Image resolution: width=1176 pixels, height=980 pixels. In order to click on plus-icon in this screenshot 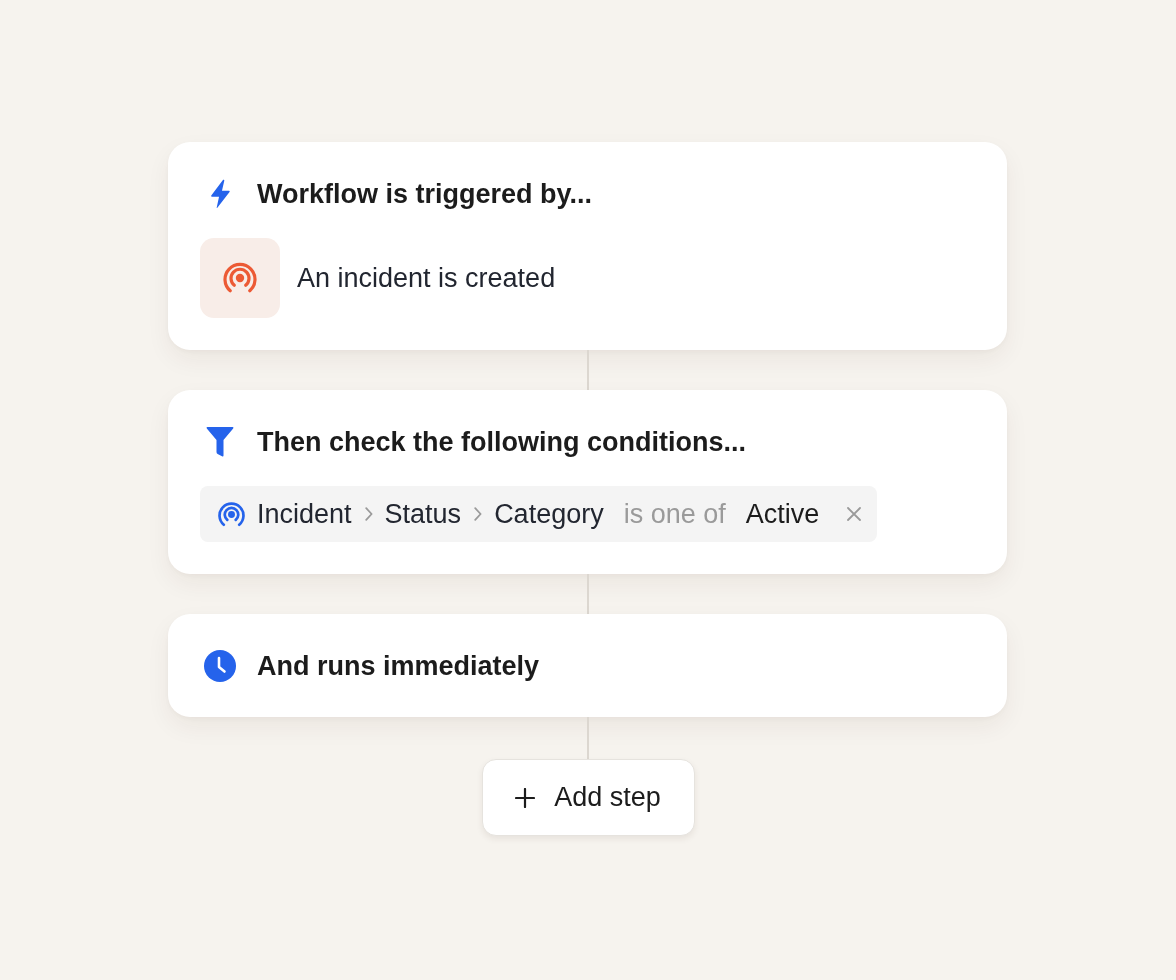, I will do `click(525, 797)`.